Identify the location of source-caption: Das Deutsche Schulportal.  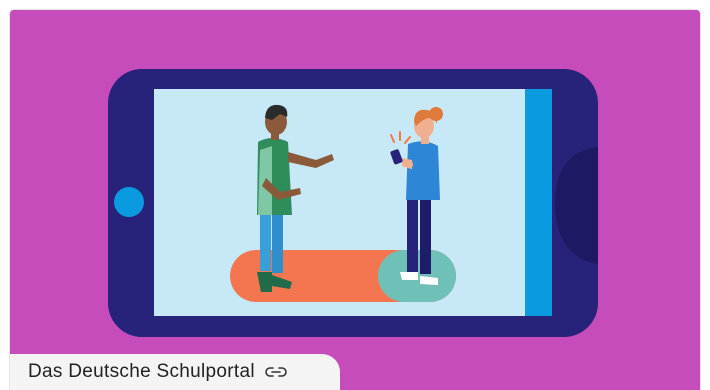
(175, 372).